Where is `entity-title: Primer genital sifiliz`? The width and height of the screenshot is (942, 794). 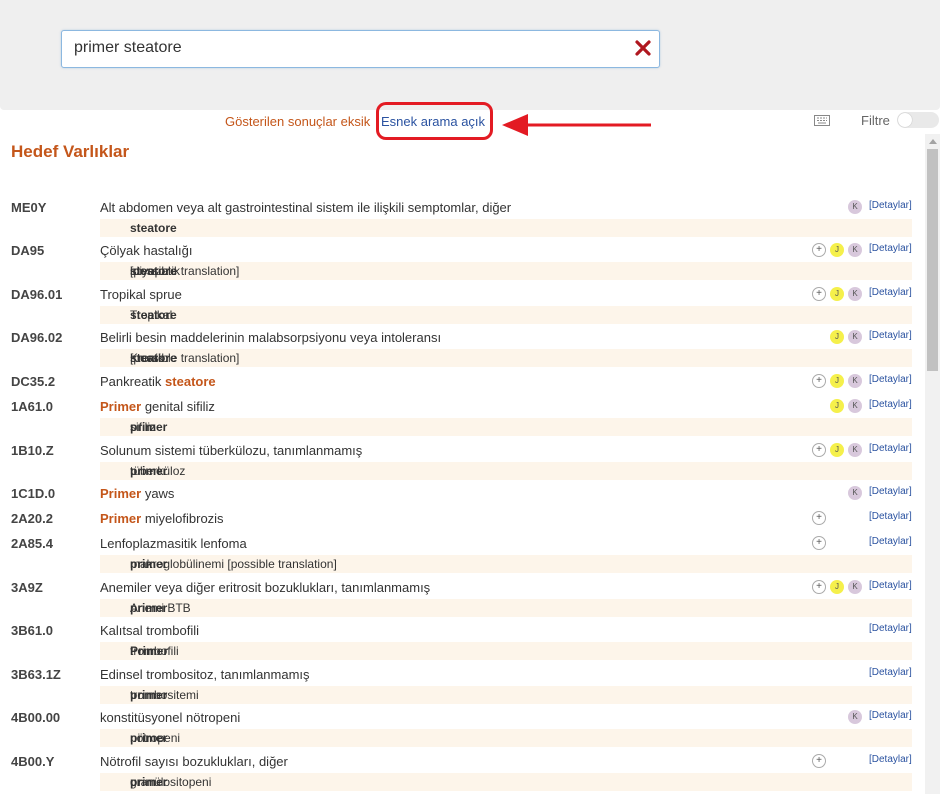
entity-title: Primer genital sifiliz is located at coordinates (157, 406).